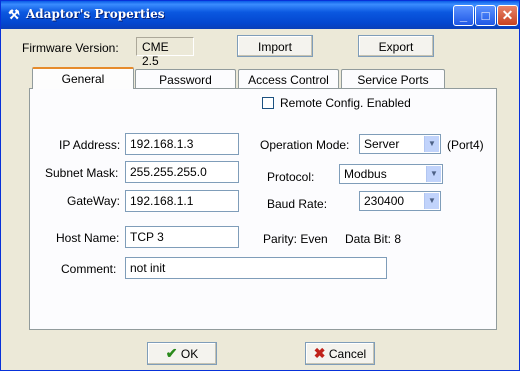 This screenshot has height=373, width=522. Describe the element at coordinates (88, 238) in the screenshot. I see `host-name-label: Host Name:` at that location.